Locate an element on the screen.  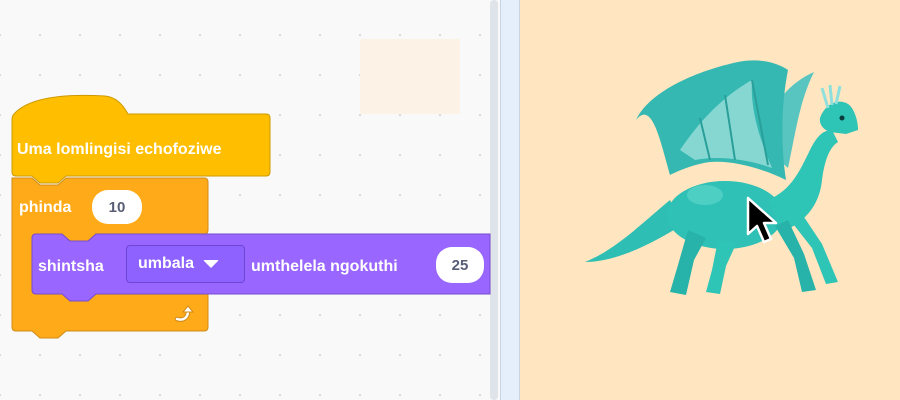
hat-block-label: Uma lomlingisi echofoziwe is located at coordinates (119, 150).